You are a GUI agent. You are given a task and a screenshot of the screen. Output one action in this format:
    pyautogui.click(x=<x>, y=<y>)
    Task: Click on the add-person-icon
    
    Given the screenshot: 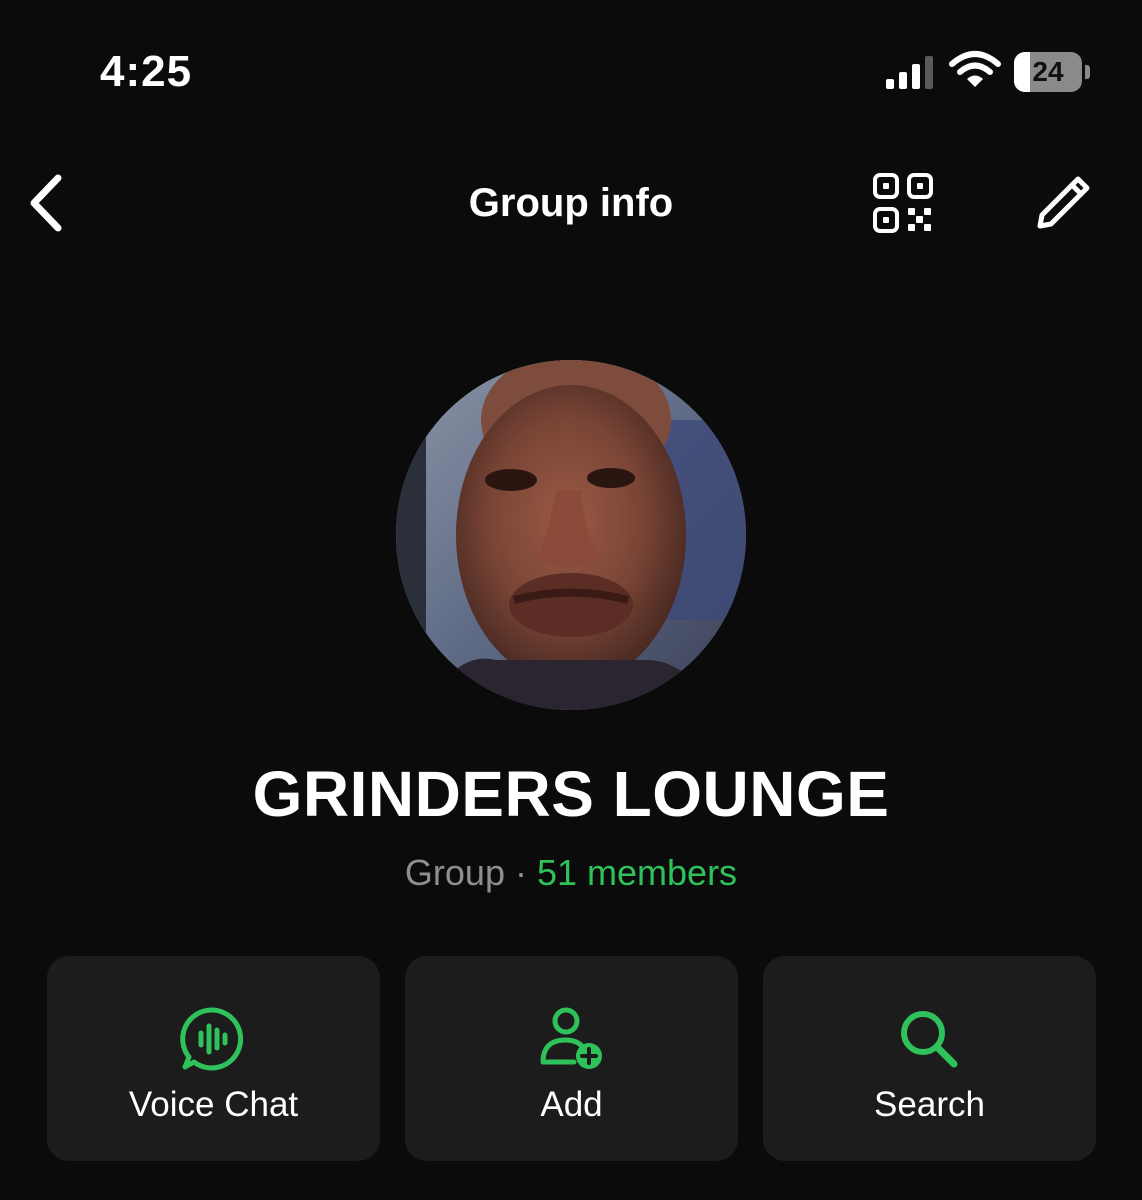 What is the action you would take?
    pyautogui.click(x=571, y=1038)
    